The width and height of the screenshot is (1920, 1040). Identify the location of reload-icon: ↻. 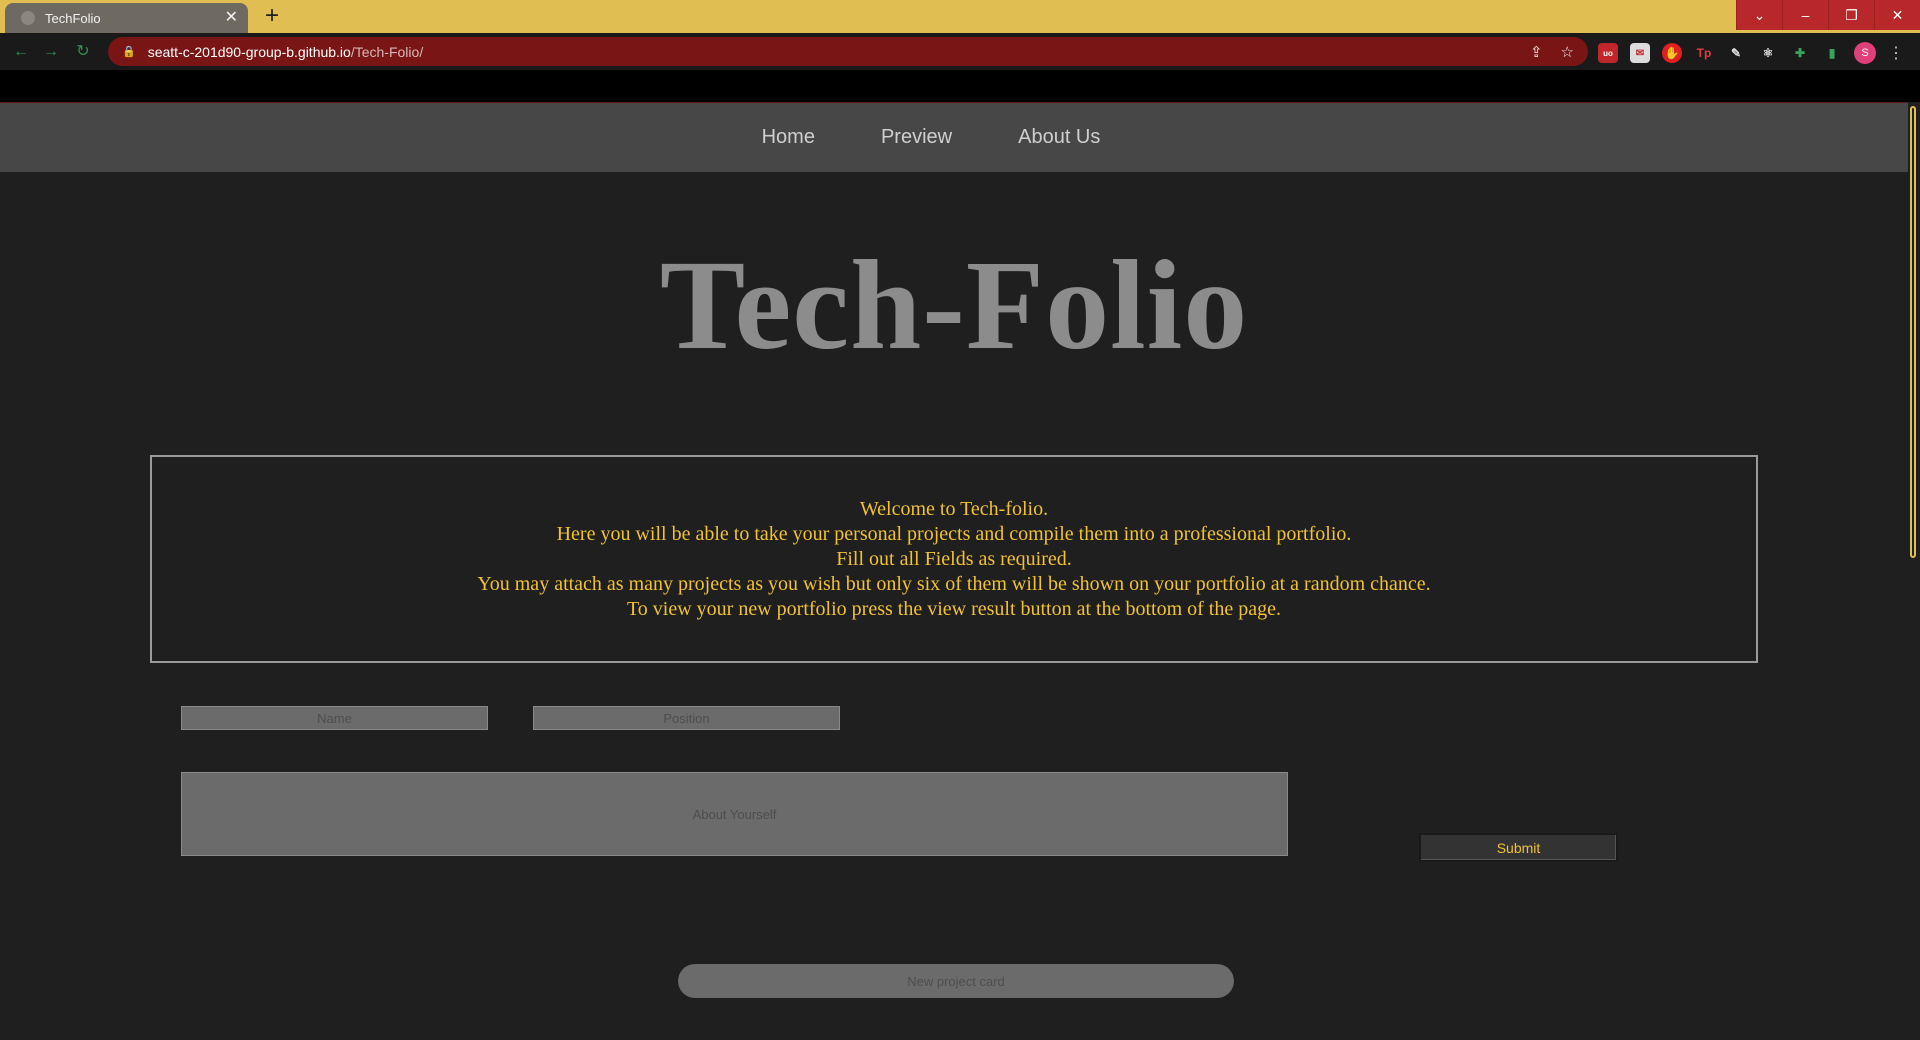
(83, 52).